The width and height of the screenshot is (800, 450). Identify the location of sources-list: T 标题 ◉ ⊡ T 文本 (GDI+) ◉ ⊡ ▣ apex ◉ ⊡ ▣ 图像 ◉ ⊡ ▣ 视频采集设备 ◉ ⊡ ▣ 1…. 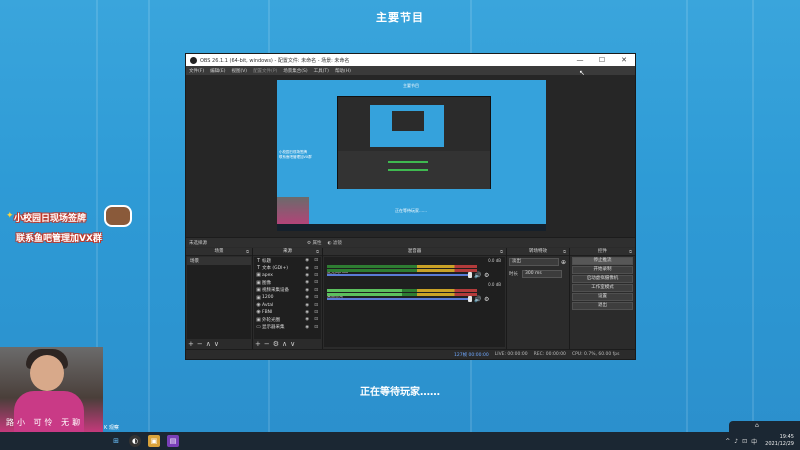
(287, 298).